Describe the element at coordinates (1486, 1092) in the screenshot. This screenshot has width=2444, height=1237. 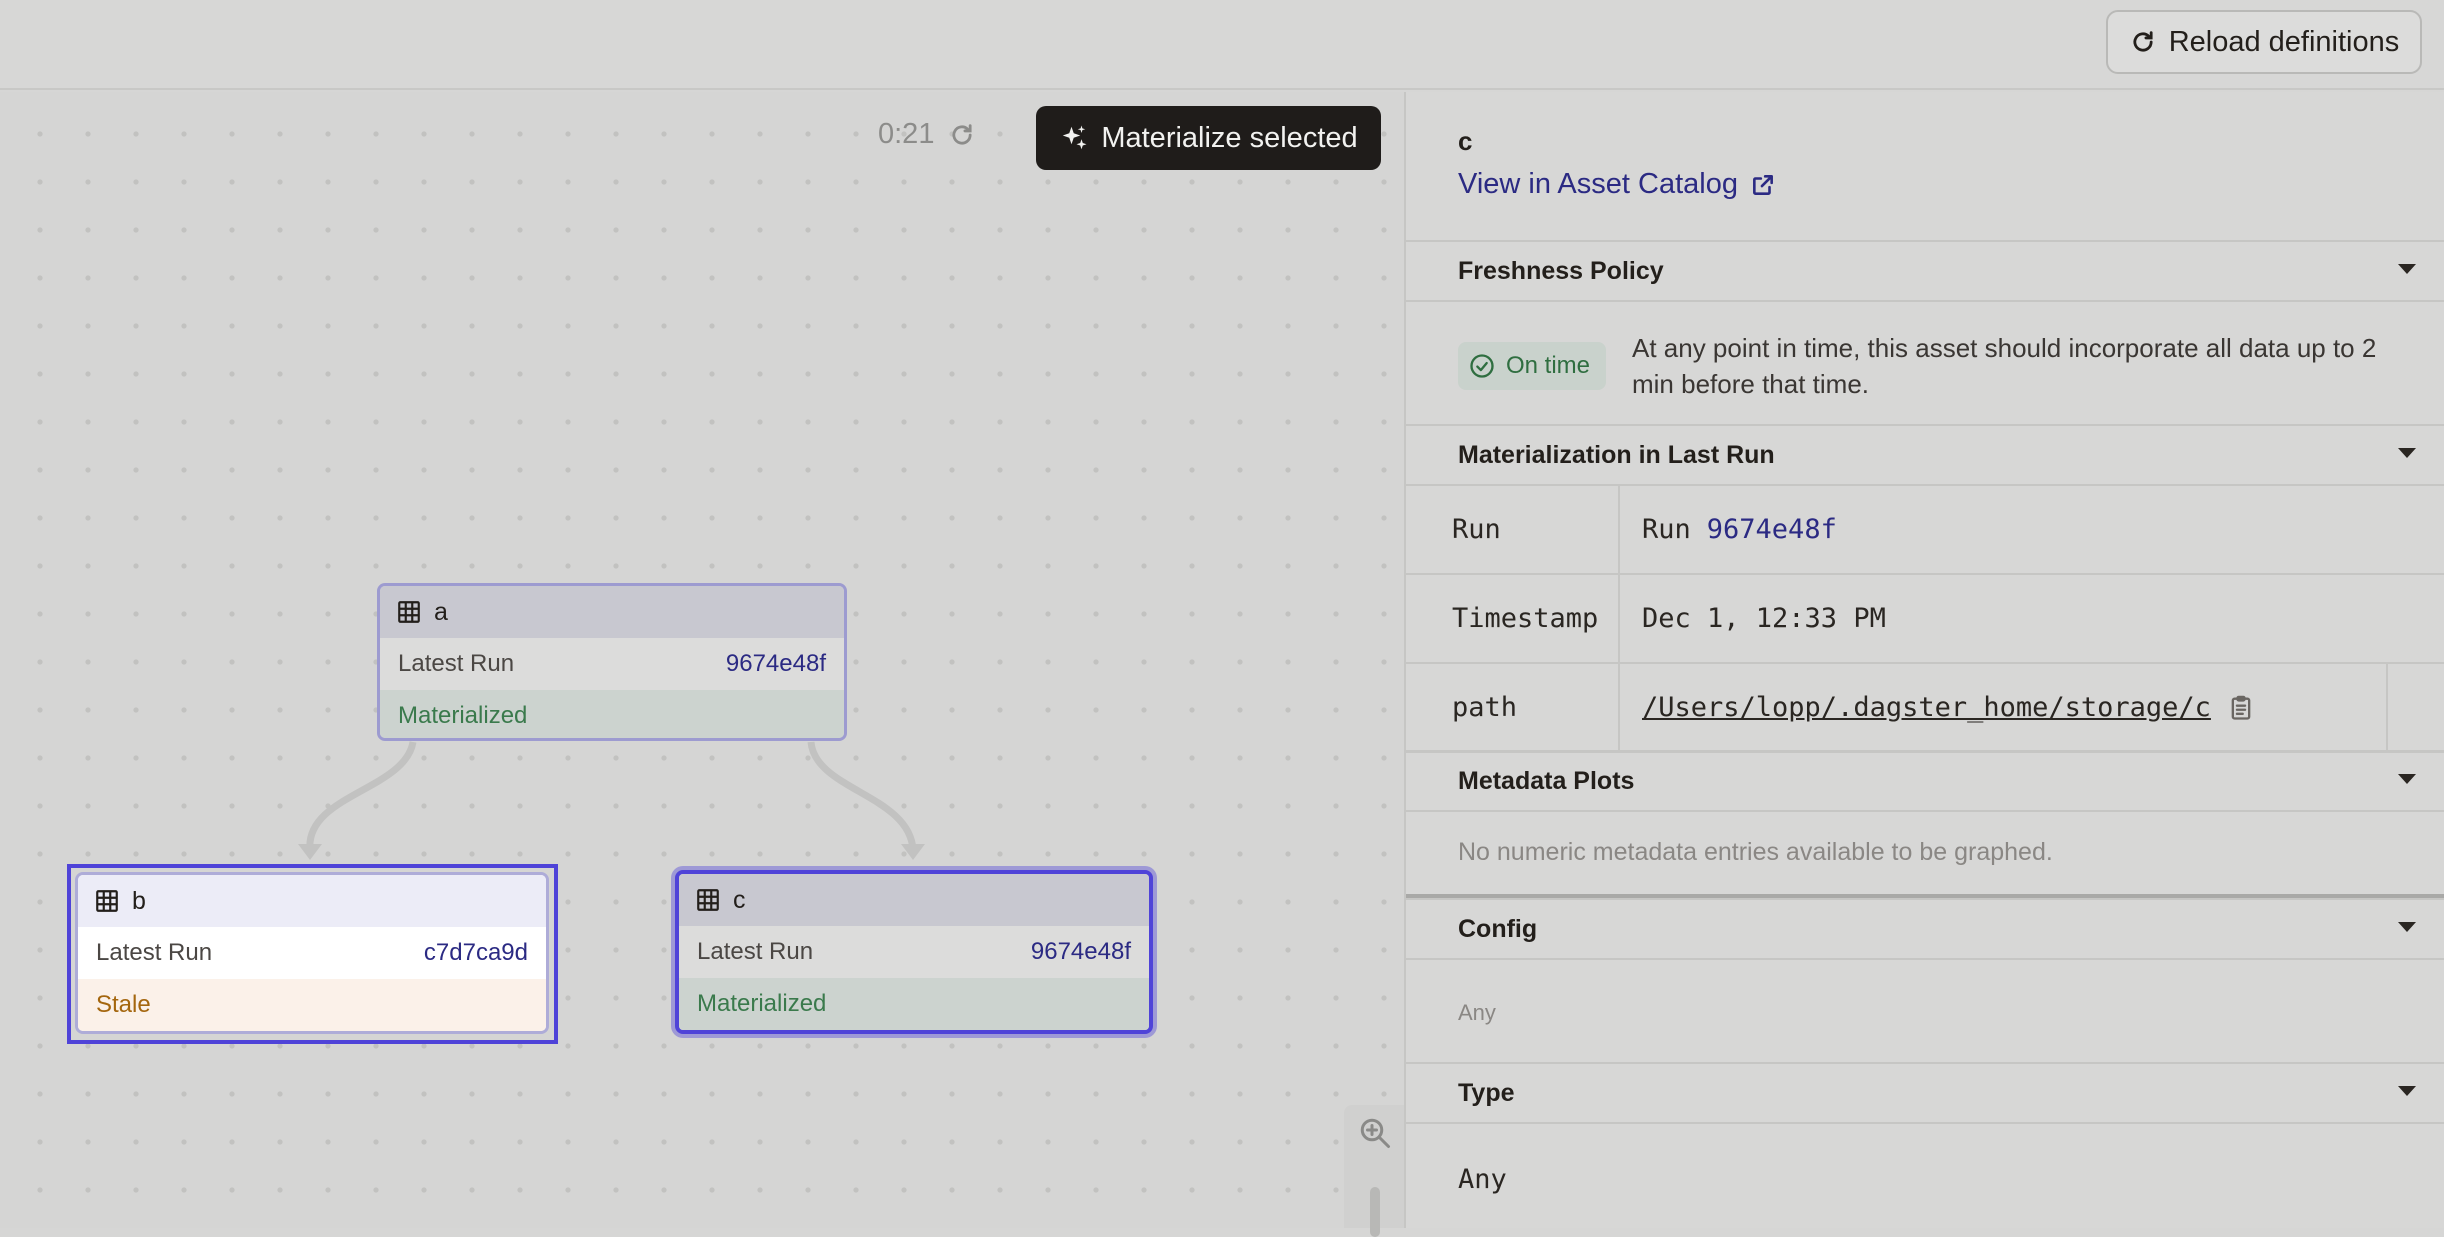
I see `type-title: Type` at that location.